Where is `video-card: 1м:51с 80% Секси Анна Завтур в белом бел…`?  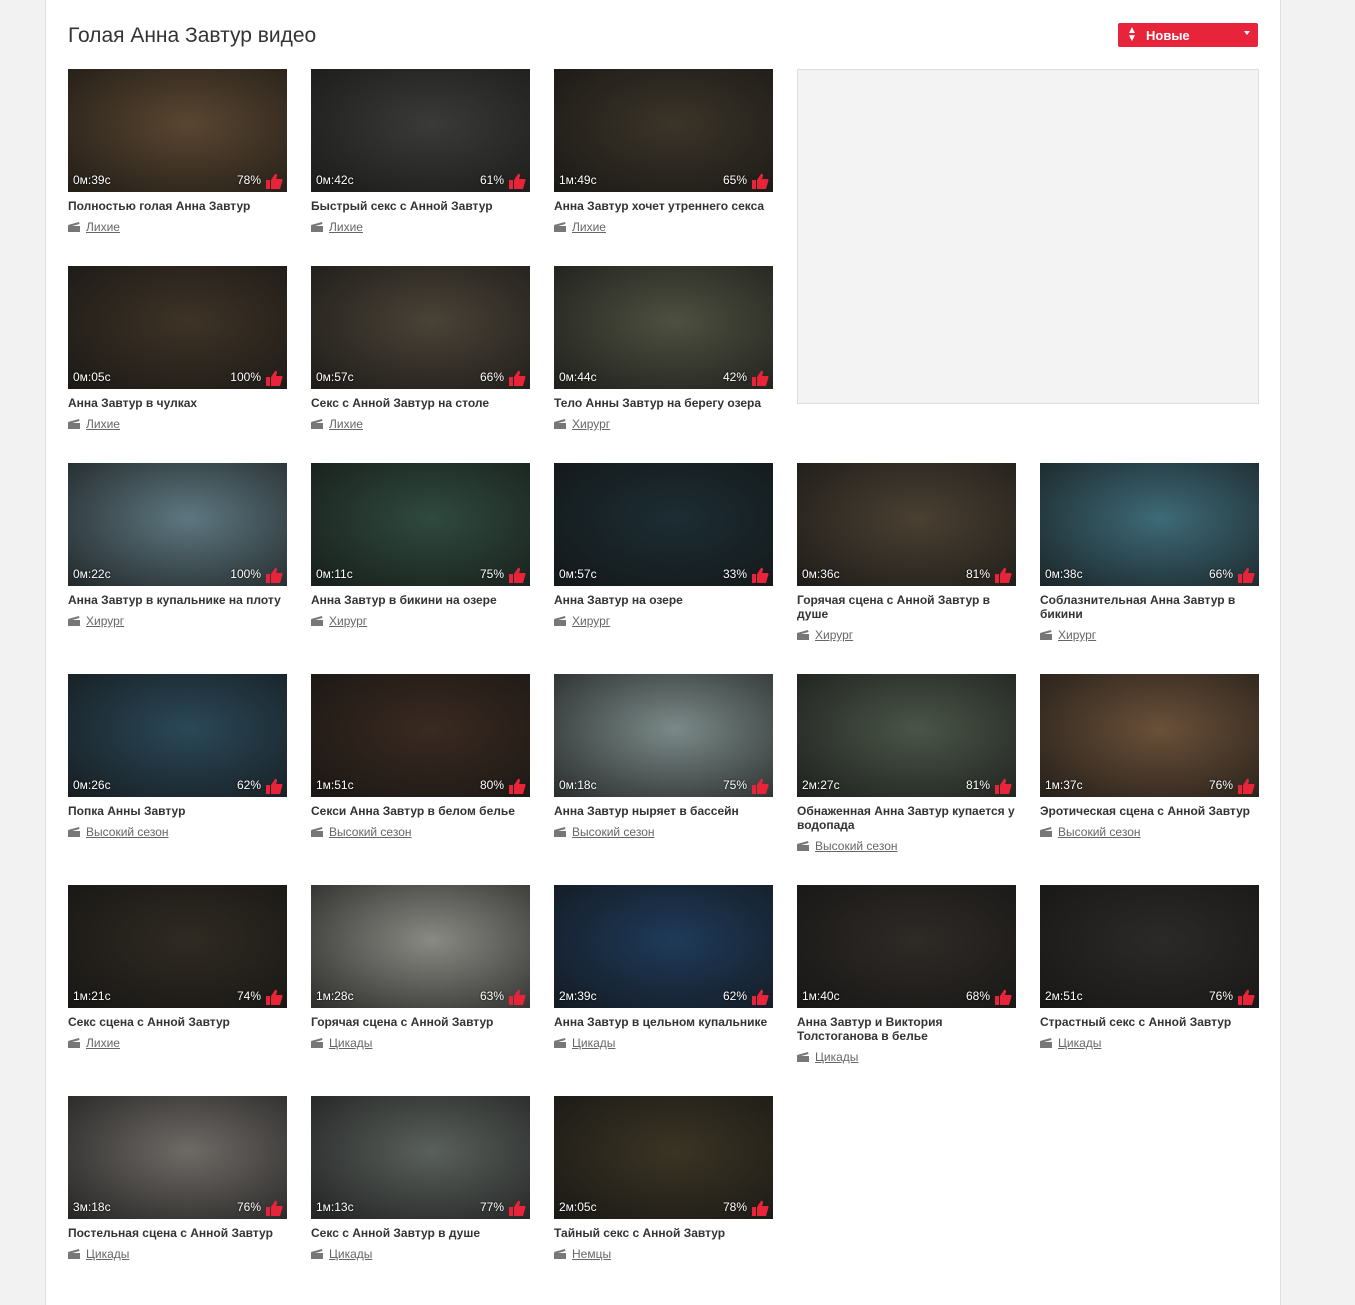
video-card: 1м:51с 80% Секси Анна Завтур в белом бел… is located at coordinates (420, 763).